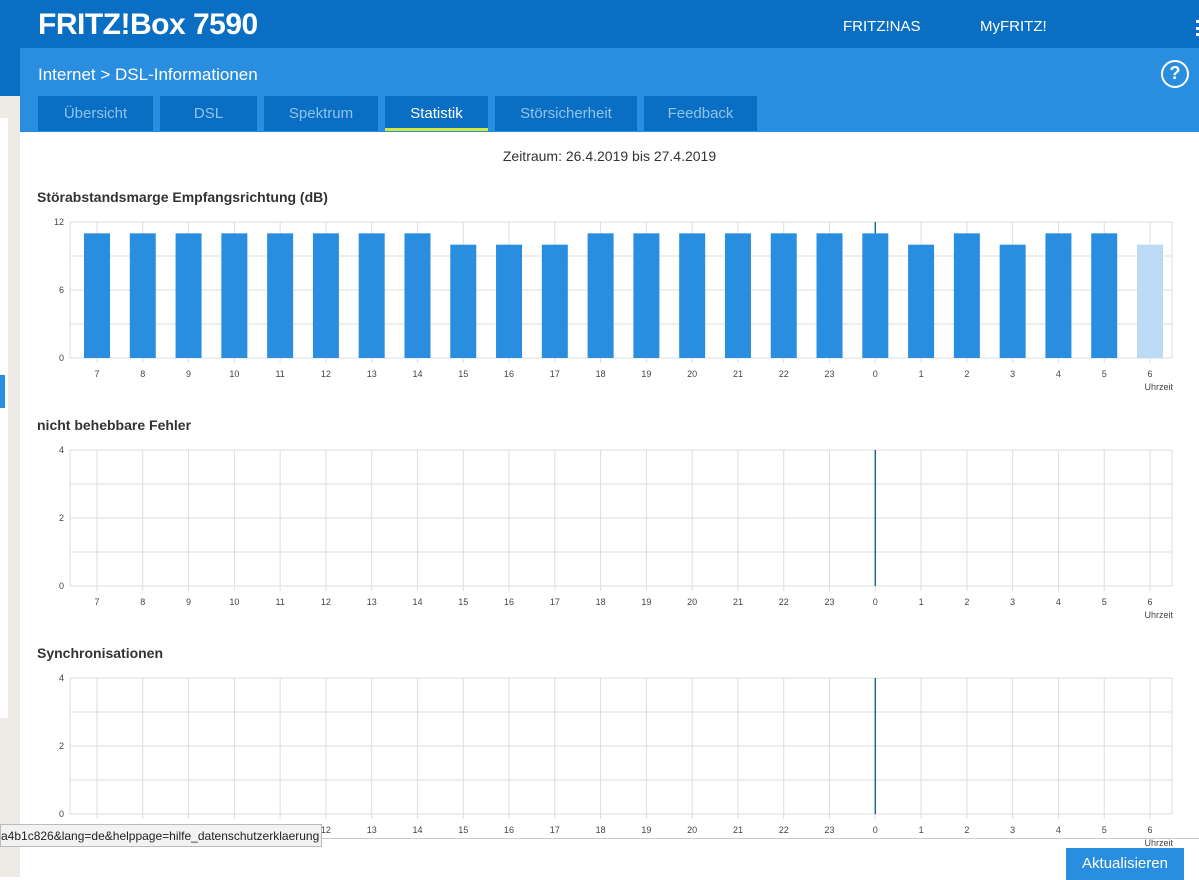 Image resolution: width=1199 pixels, height=880 pixels. I want to click on y-tick-label: 12, so click(59, 222).